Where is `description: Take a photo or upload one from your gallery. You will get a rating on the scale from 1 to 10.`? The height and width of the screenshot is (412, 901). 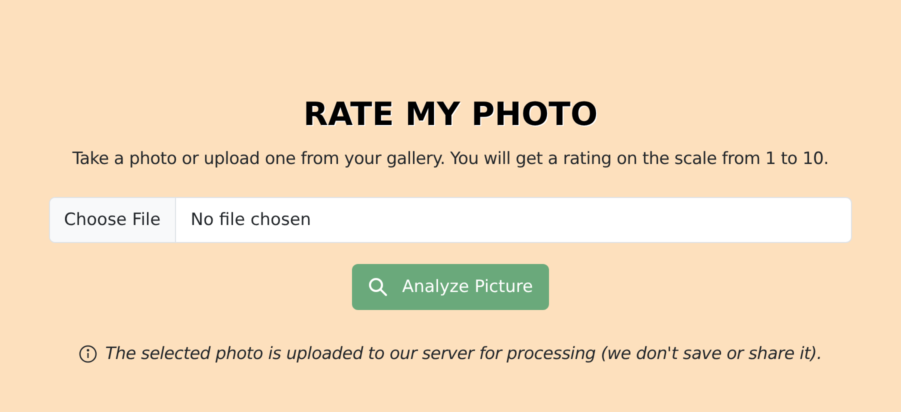
description: Take a photo or upload one from your gallery. You will get a rating on the scale from 1 to 10. is located at coordinates (450, 159).